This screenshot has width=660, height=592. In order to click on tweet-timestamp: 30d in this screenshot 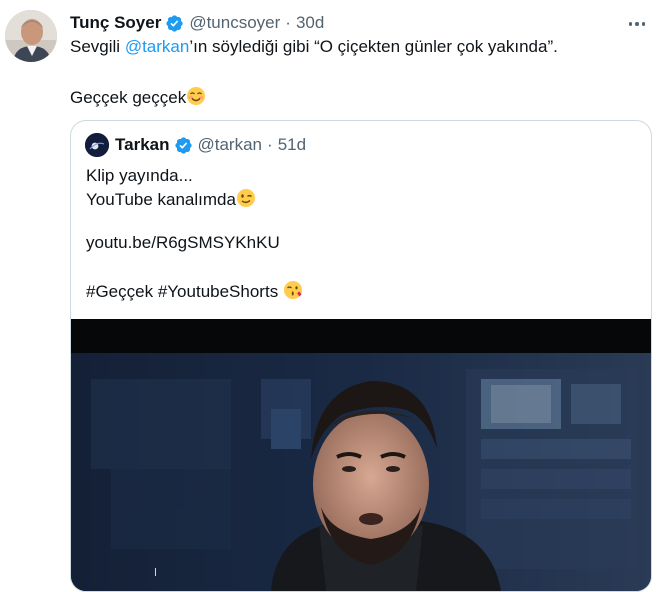, I will do `click(310, 23)`.